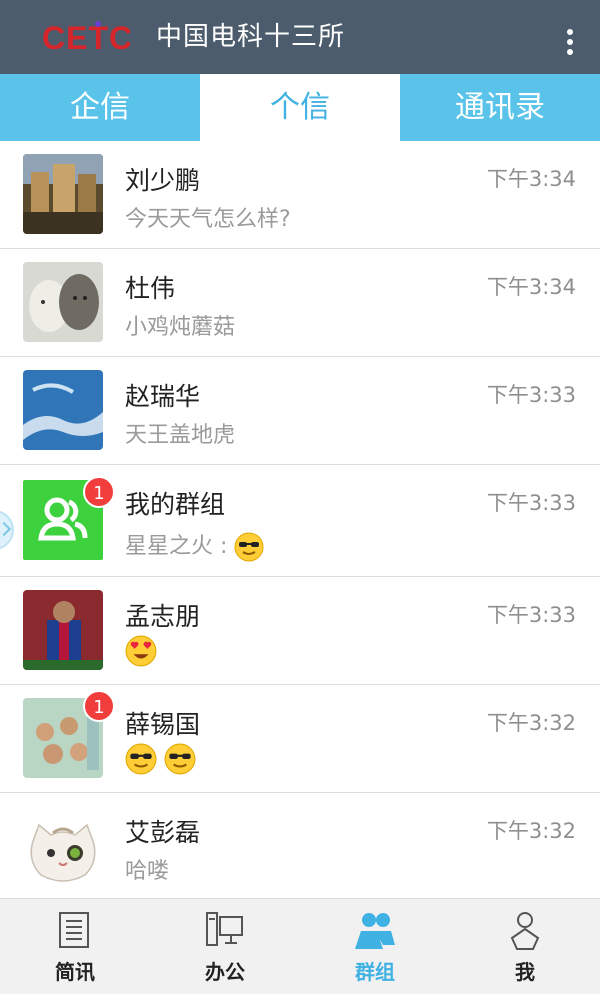 This screenshot has width=600, height=994. What do you see at coordinates (300, 631) in the screenshot?
I see `list-item: 孟志朋 下午3:33` at bounding box center [300, 631].